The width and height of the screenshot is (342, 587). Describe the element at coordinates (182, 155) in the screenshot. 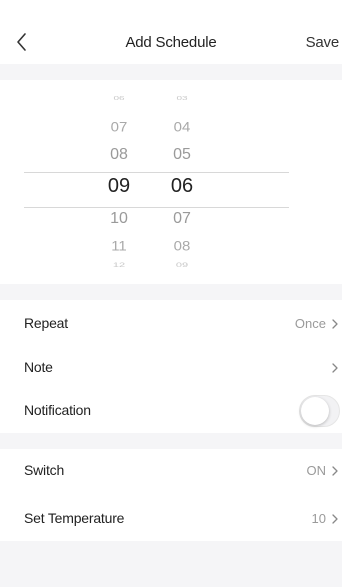

I see `minute-option: 05` at that location.